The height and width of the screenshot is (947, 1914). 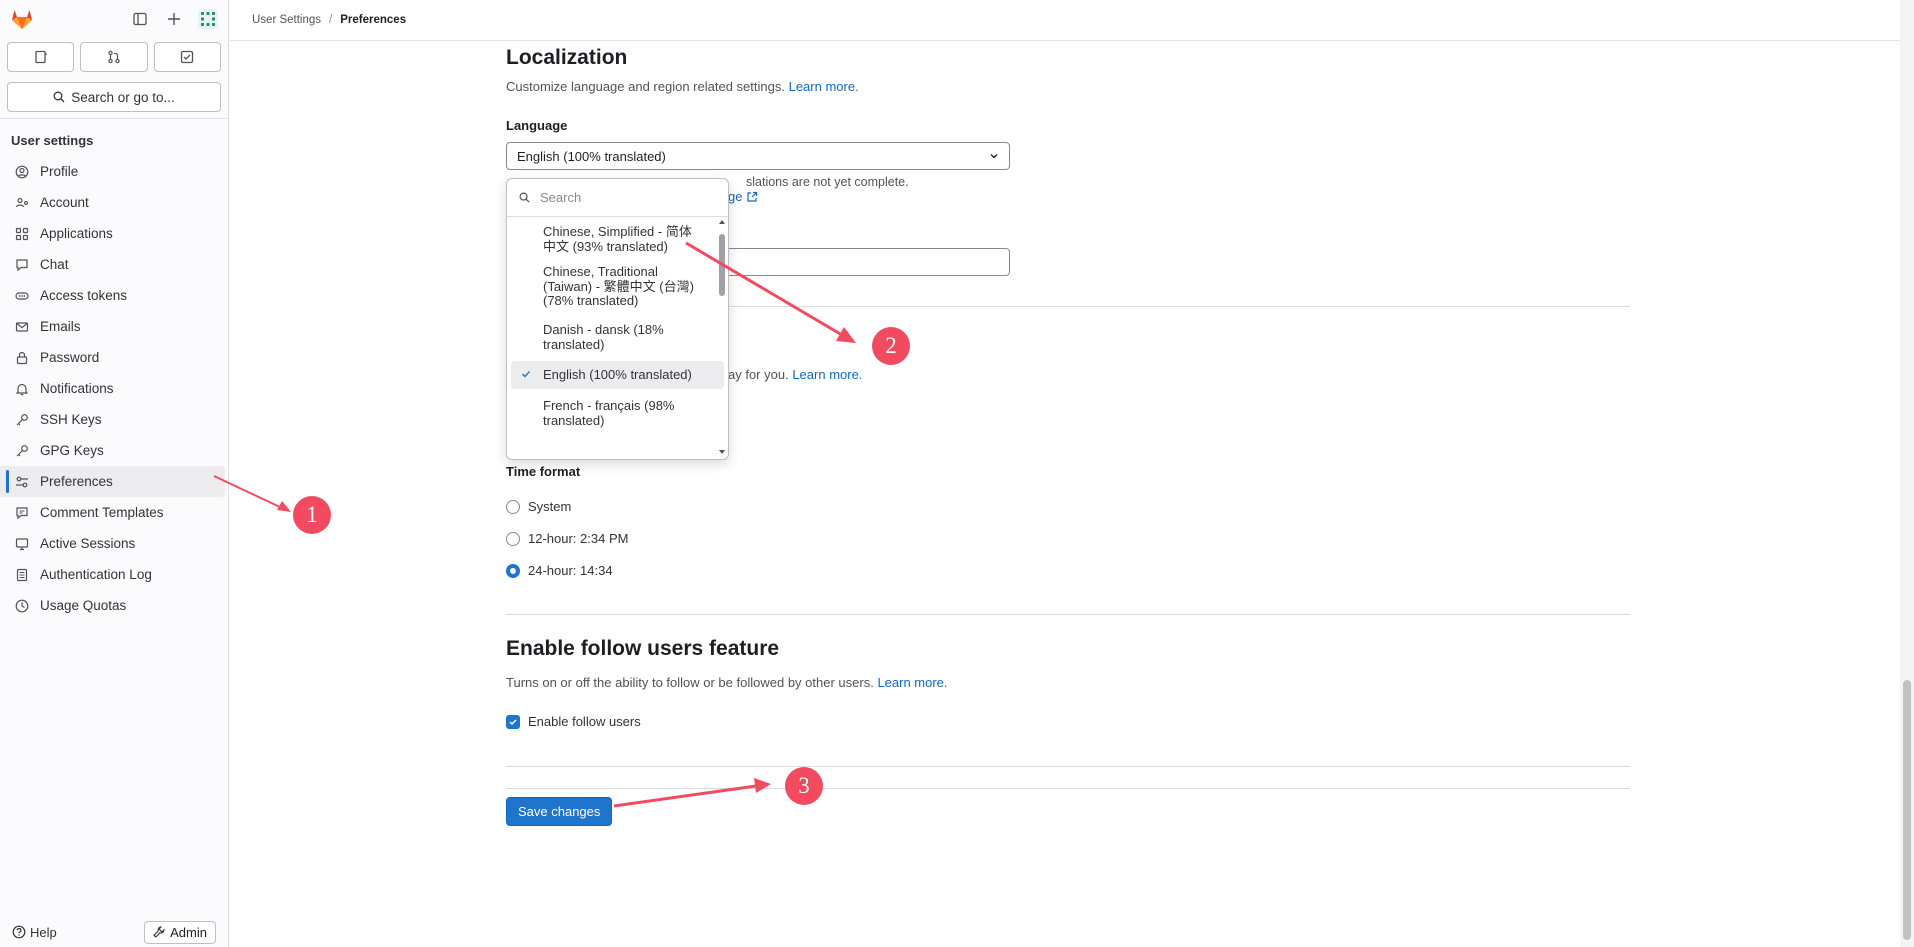 What do you see at coordinates (59, 171) in the screenshot?
I see `sidebar-item-label: Profile` at bounding box center [59, 171].